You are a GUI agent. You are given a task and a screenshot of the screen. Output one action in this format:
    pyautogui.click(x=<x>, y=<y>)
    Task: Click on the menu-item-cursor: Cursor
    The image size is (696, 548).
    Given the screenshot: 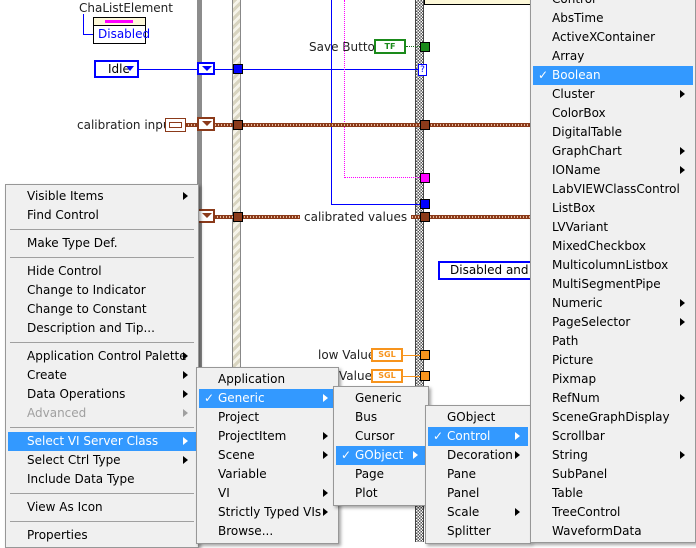 What is the action you would take?
    pyautogui.click(x=381, y=436)
    